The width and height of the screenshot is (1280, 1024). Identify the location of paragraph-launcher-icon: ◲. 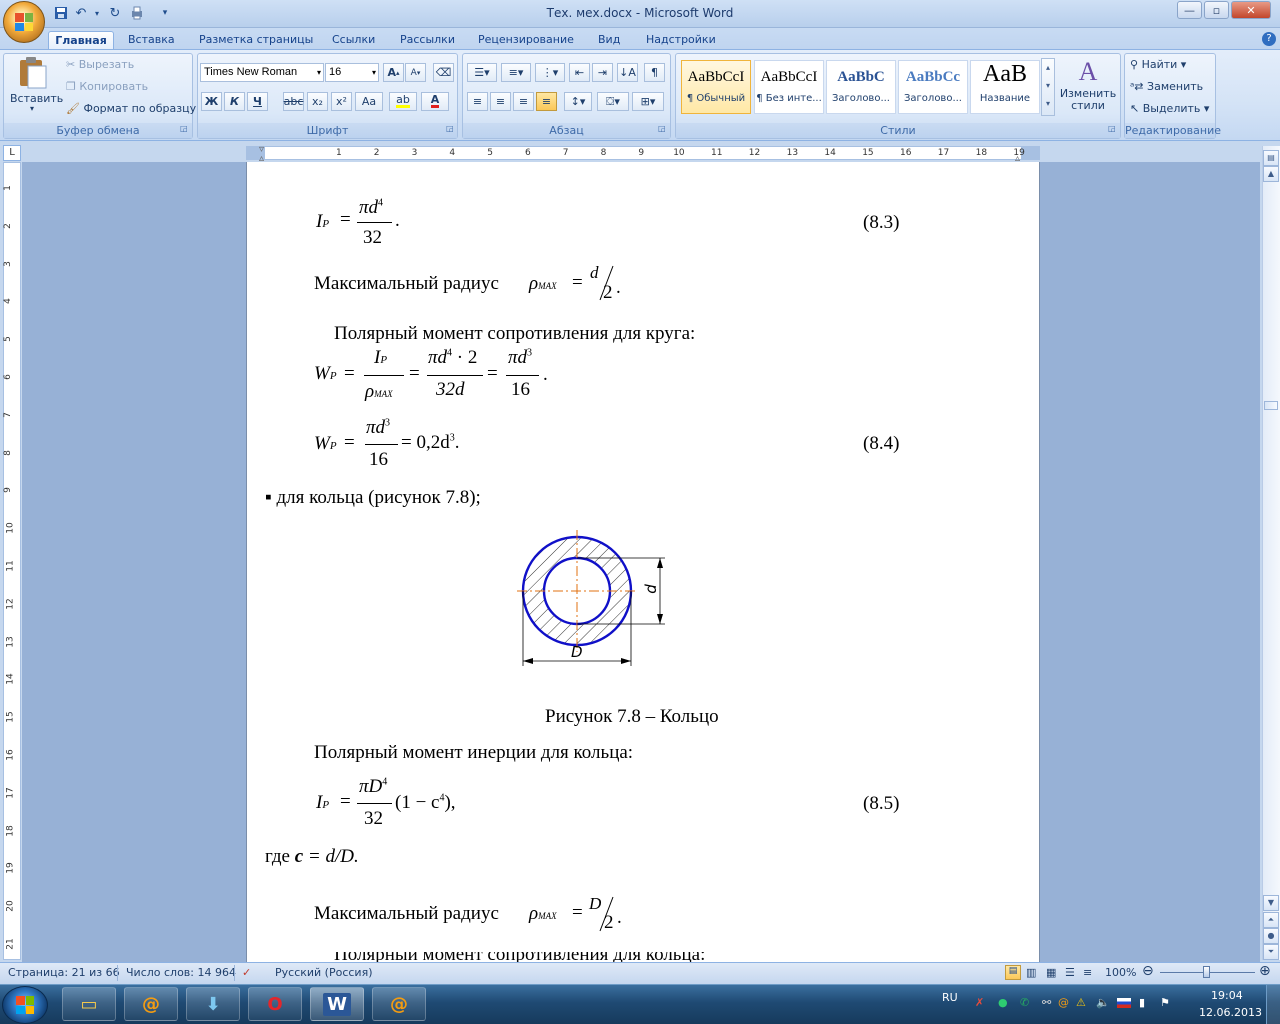
(662, 128).